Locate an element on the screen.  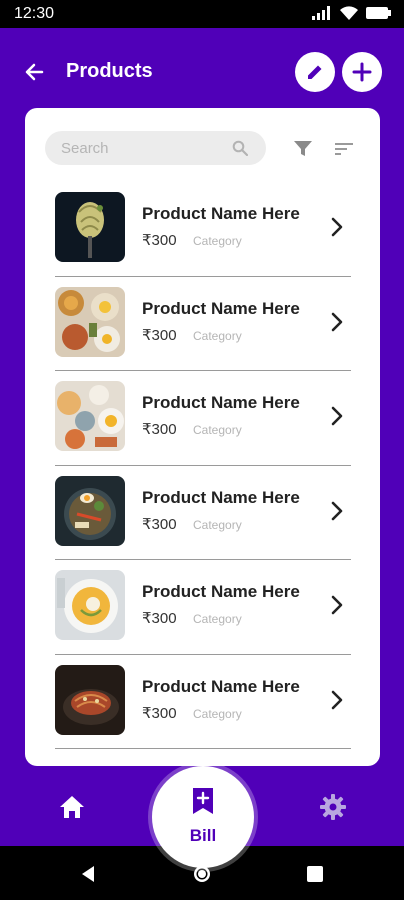
system-back-icon is located at coordinates (88, 874).